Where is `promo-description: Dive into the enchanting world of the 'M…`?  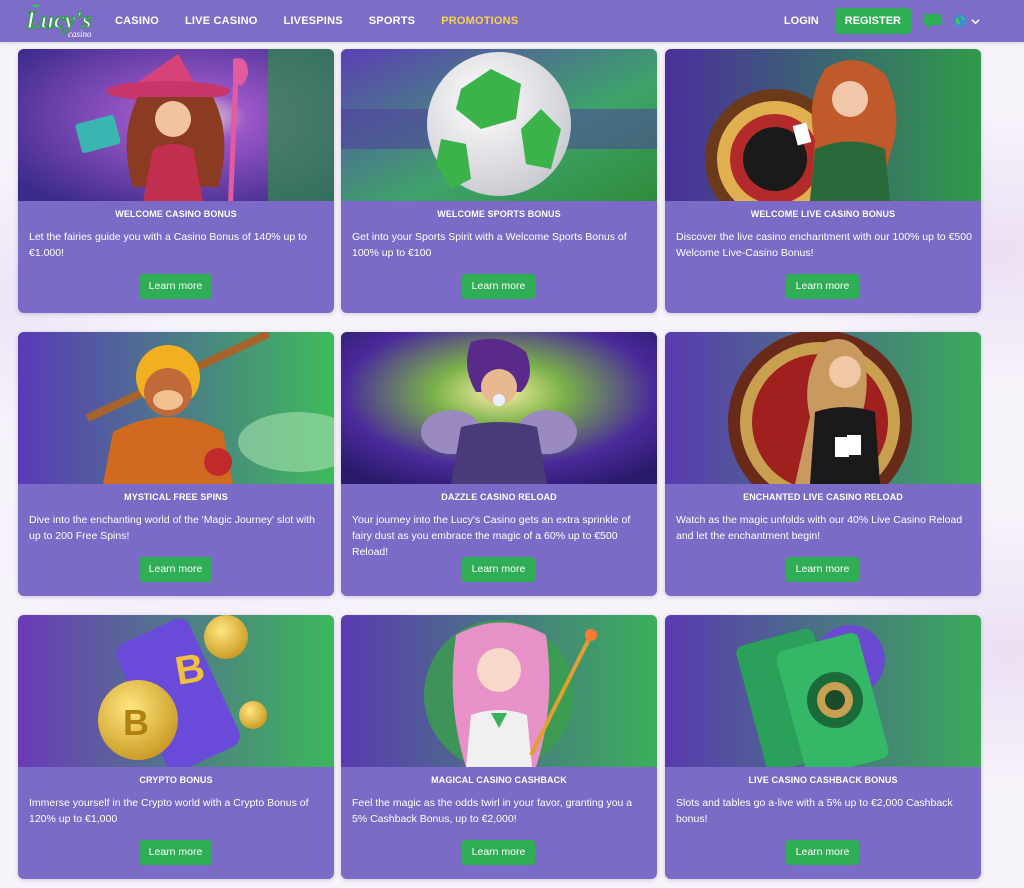
promo-description: Dive into the enchanting world of the 'M… is located at coordinates (172, 528).